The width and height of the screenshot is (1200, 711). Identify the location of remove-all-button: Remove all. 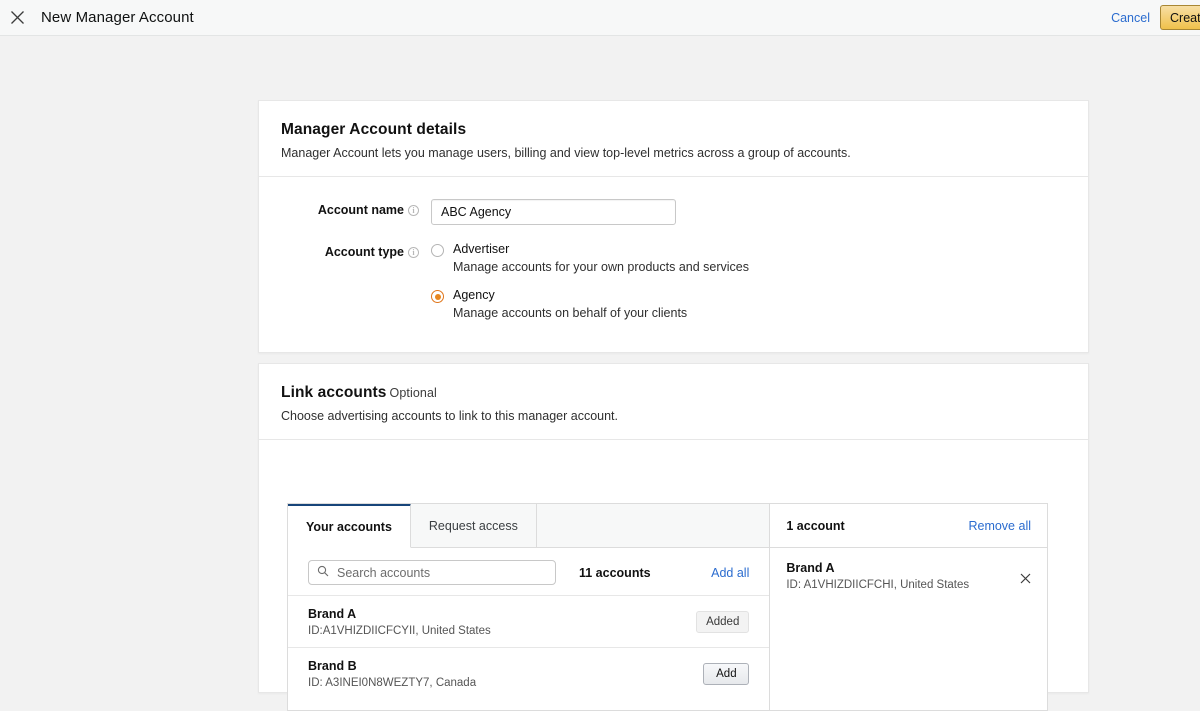
(999, 526).